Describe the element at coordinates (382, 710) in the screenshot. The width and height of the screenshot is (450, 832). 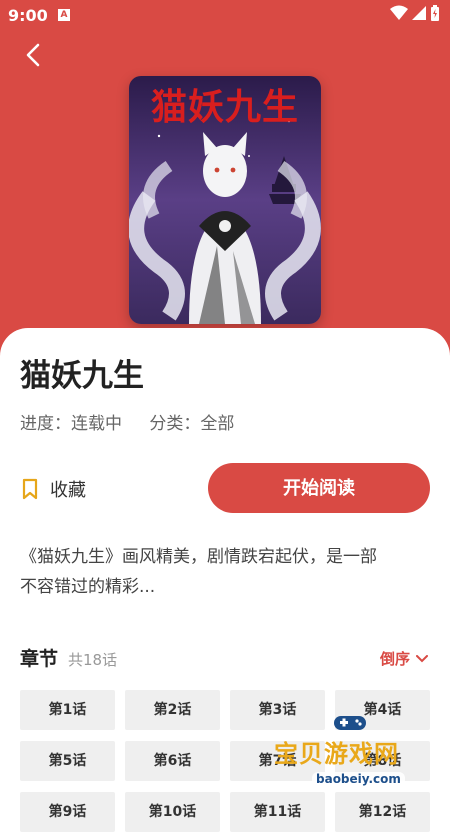
I see `chapter-item: 第4话` at that location.